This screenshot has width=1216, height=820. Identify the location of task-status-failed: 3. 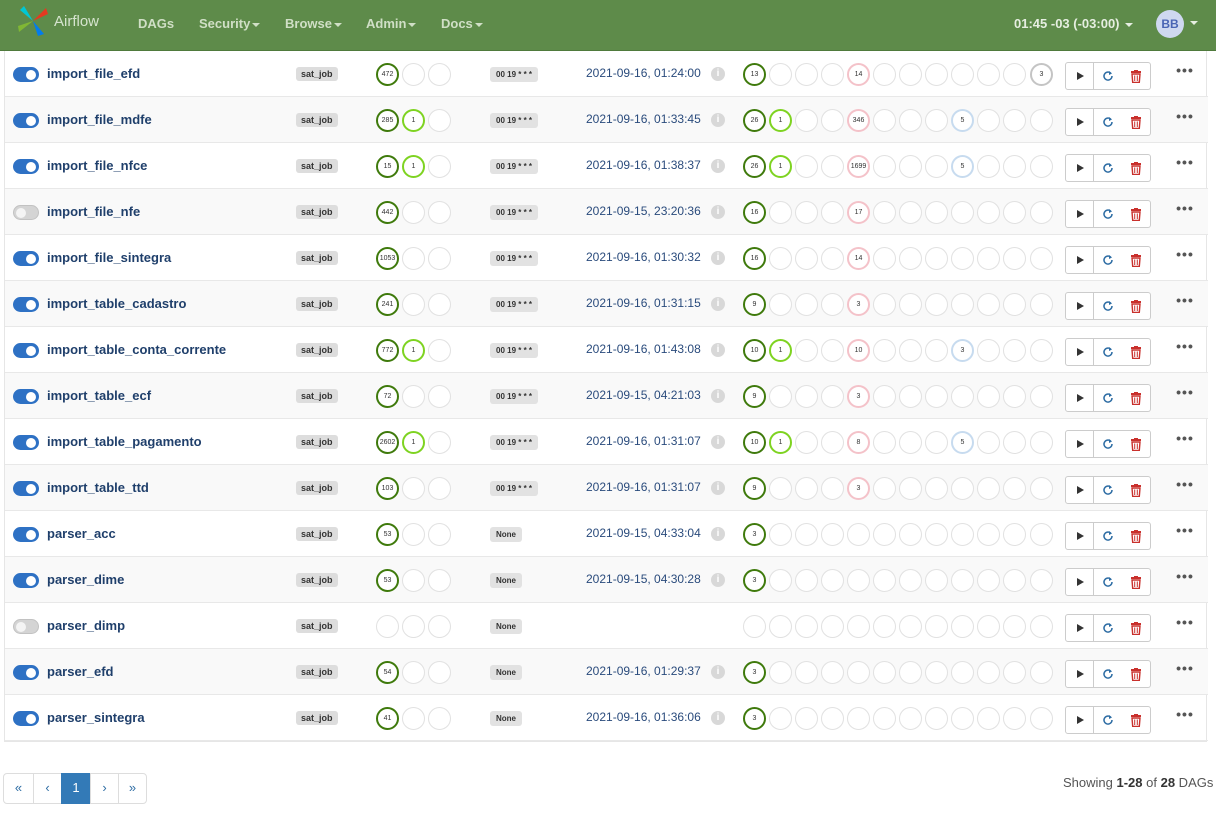
(858, 488).